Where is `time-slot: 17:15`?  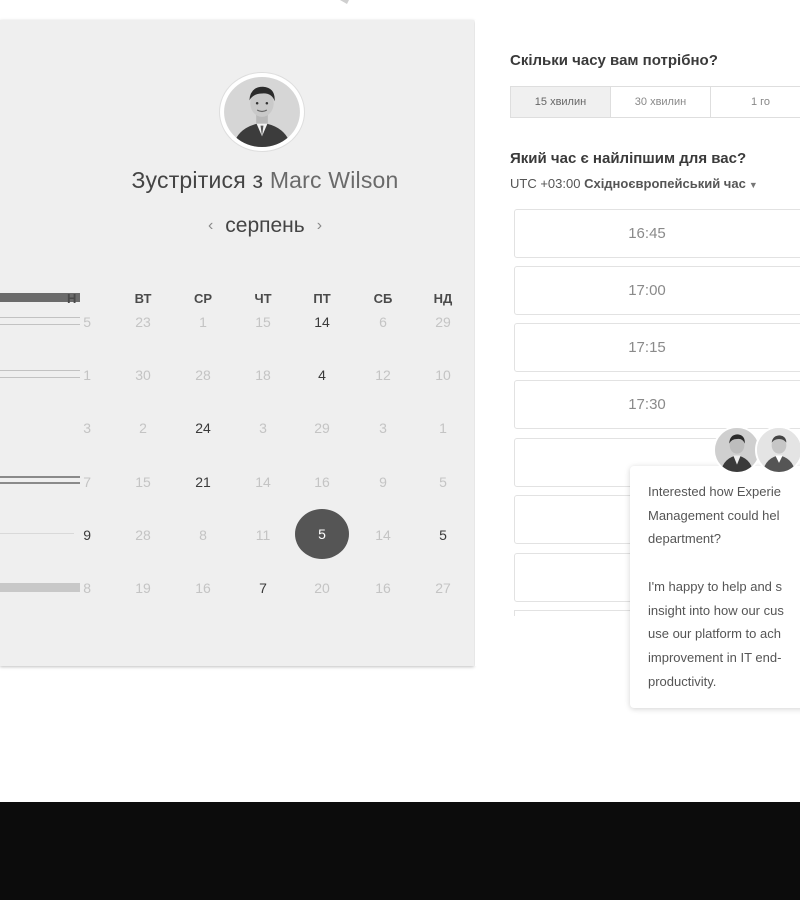
time-slot: 17:15 is located at coordinates (657, 347).